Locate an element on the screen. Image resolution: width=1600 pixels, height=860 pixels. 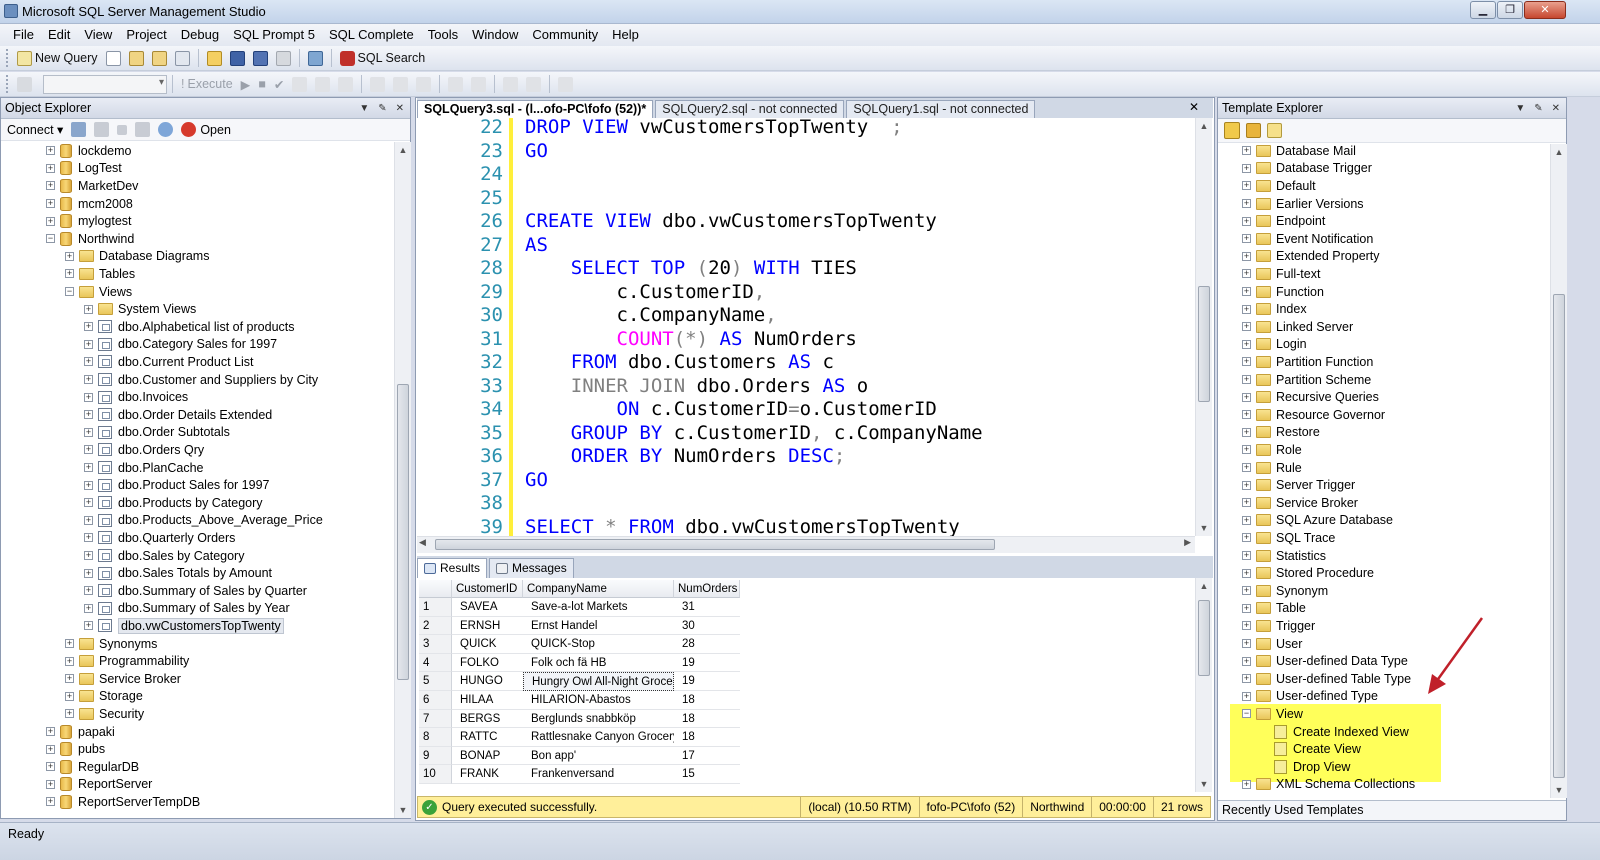
tree-node-system-views: + System Views is located at coordinates (140, 309).